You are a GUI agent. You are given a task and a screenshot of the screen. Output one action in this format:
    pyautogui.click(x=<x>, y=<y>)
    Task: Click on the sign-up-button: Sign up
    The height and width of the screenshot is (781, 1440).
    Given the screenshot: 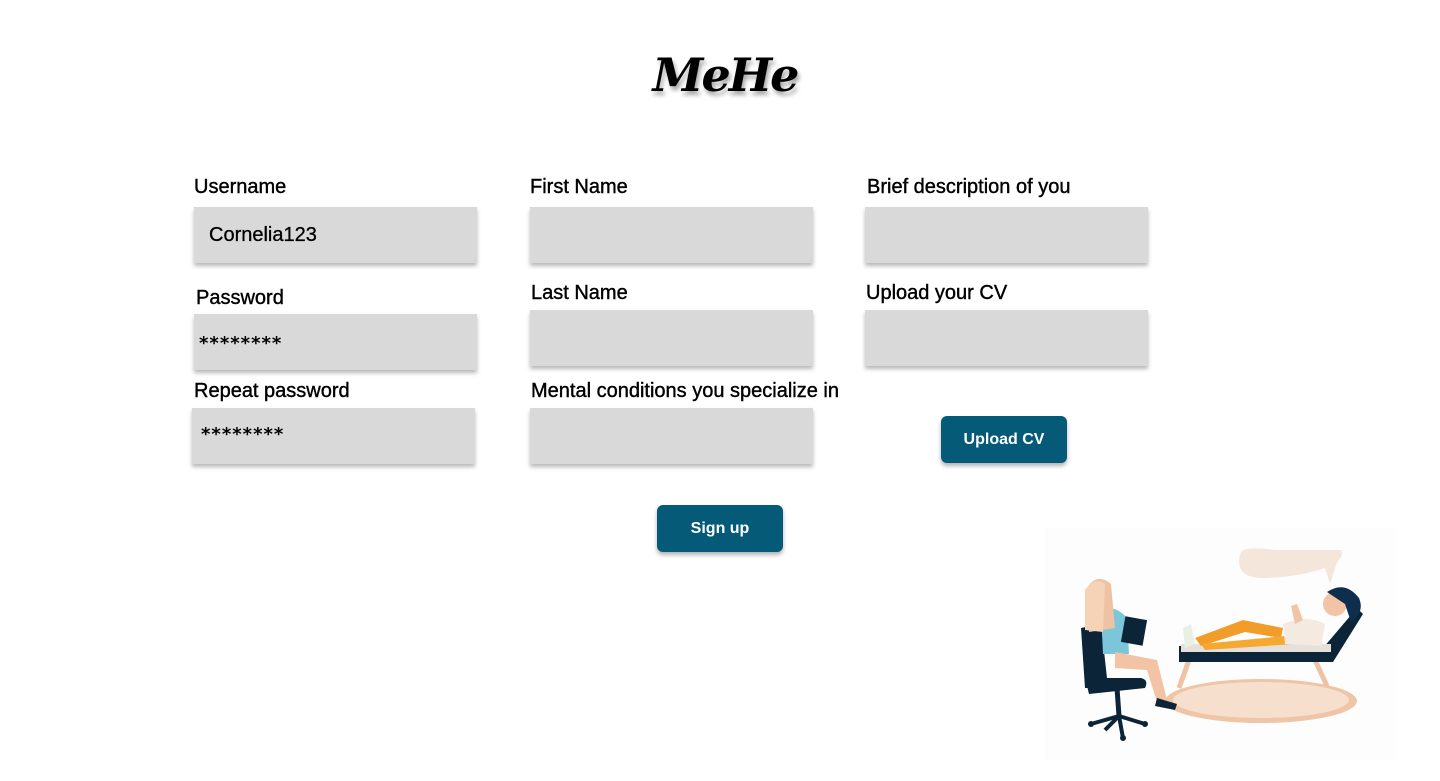 What is the action you would take?
    pyautogui.click(x=720, y=528)
    